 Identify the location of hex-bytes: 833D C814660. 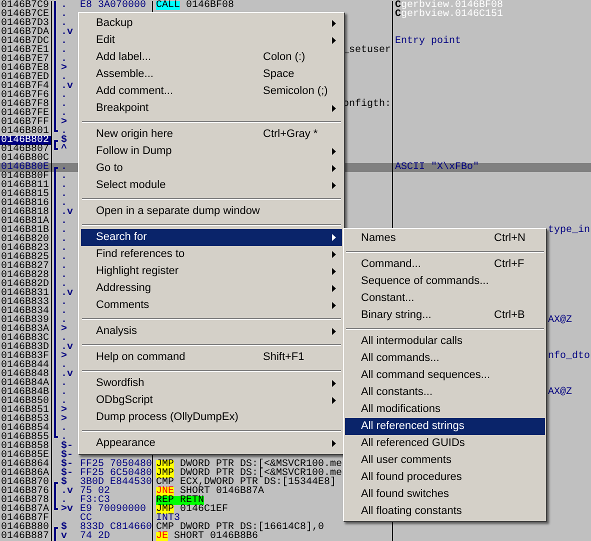
(116, 527).